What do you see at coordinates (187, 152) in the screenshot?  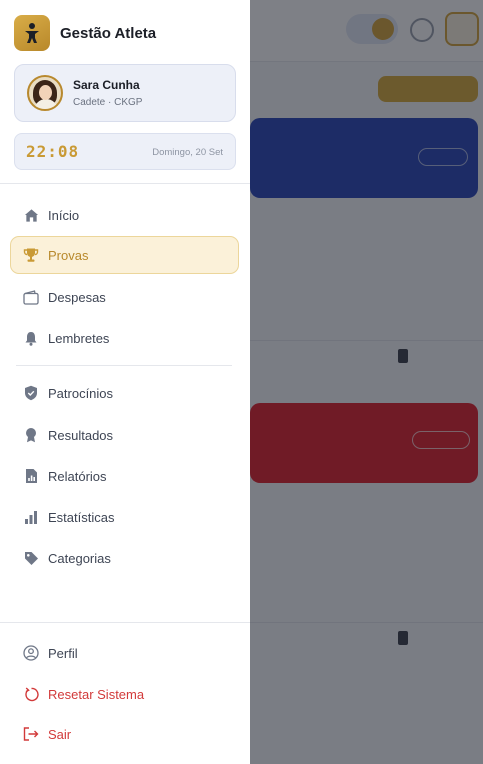 I see `clock-date: Domingo, 20 Set` at bounding box center [187, 152].